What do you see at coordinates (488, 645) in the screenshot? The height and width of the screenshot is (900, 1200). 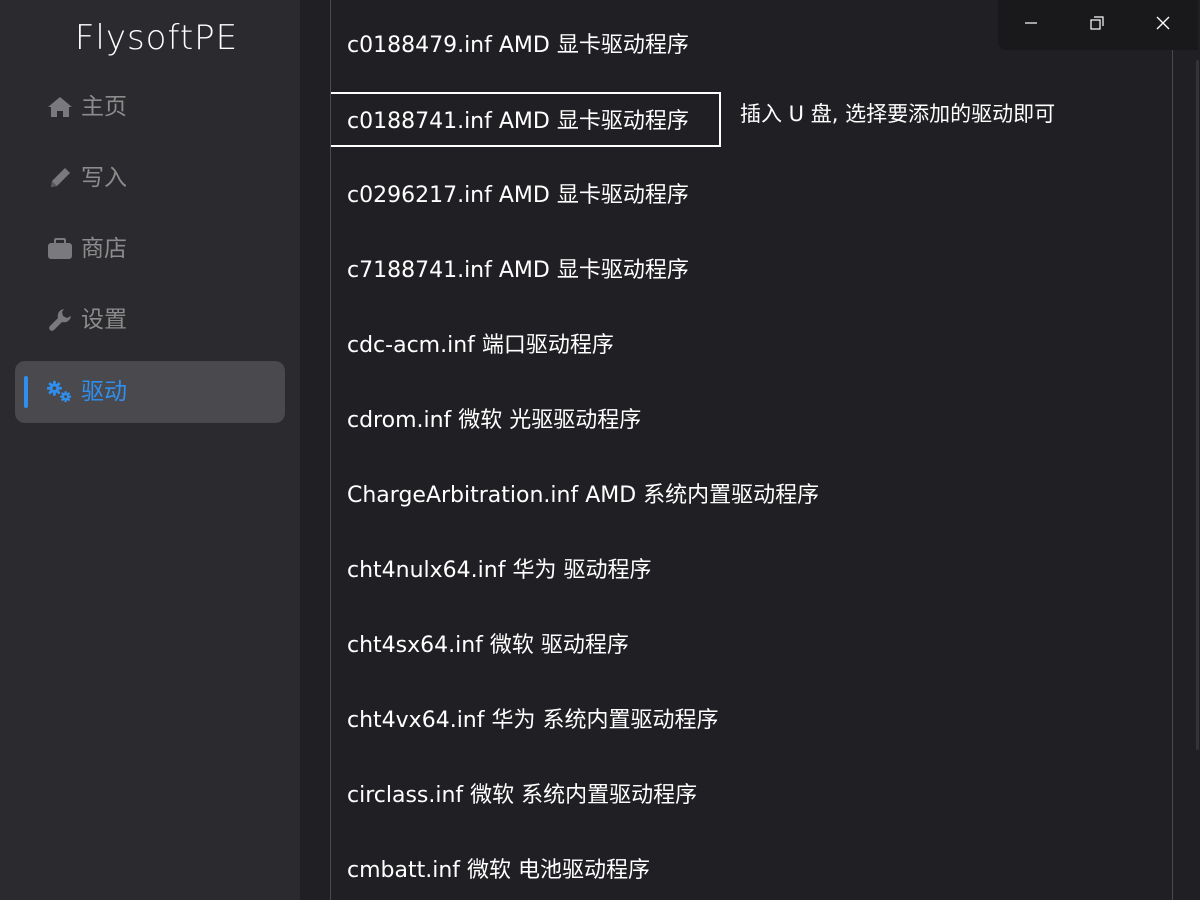 I see `driver-label: cht4sx64.inf 微软 驱动程序` at bounding box center [488, 645].